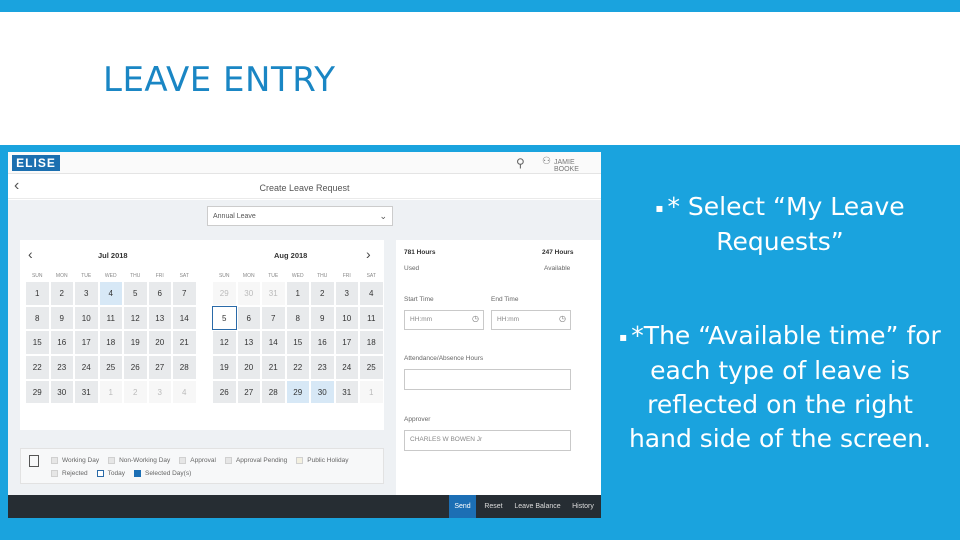  What do you see at coordinates (304, 506) in the screenshot?
I see `action-bar: Send Reset Leave Balance History` at bounding box center [304, 506].